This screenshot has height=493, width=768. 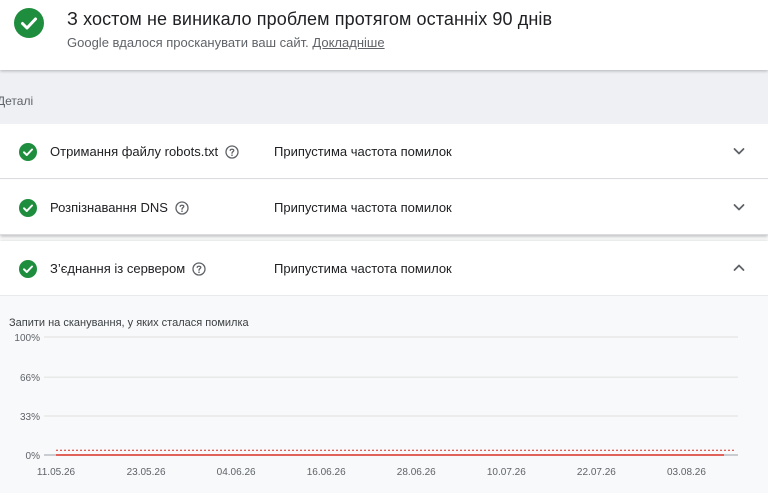 I want to click on details-label: Деталі, so click(x=17, y=101).